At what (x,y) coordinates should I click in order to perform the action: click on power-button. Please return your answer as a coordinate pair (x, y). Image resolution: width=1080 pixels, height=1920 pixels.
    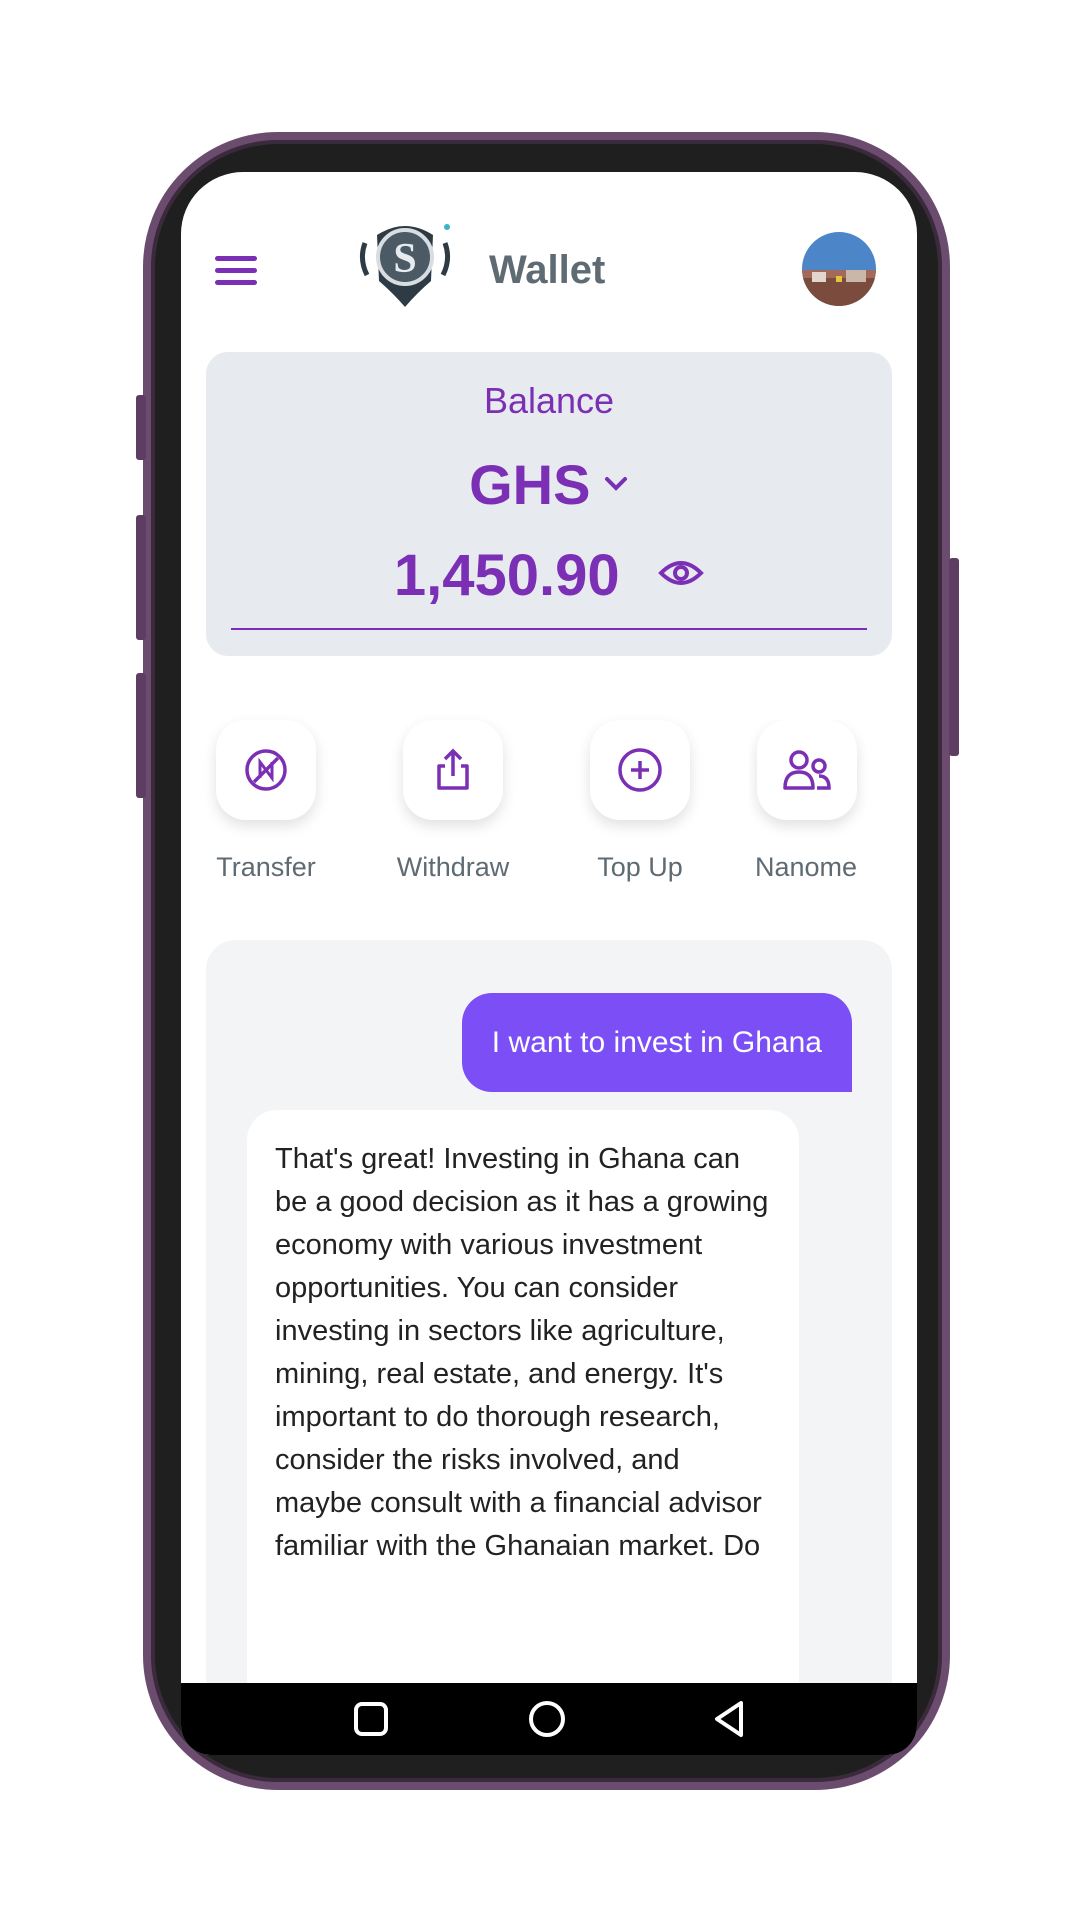
    Looking at the image, I should click on (954, 657).